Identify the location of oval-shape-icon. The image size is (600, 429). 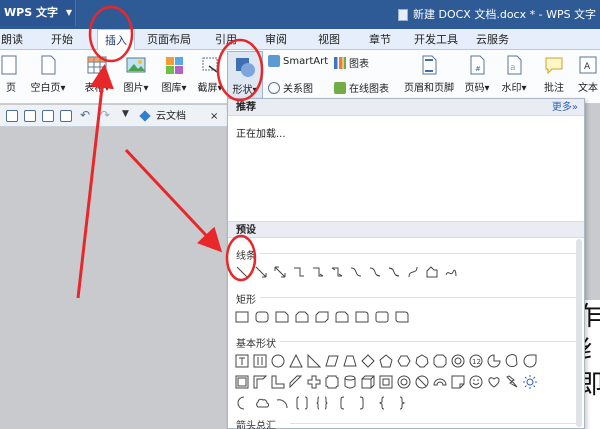
(278, 361).